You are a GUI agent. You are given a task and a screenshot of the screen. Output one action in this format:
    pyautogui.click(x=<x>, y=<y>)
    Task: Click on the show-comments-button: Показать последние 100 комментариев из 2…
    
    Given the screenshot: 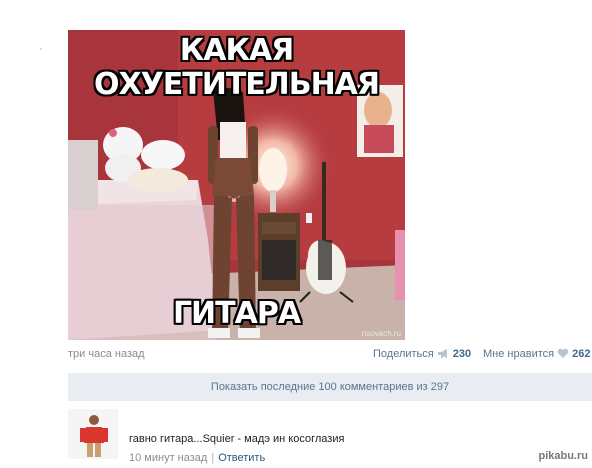 What is the action you would take?
    pyautogui.click(x=330, y=387)
    